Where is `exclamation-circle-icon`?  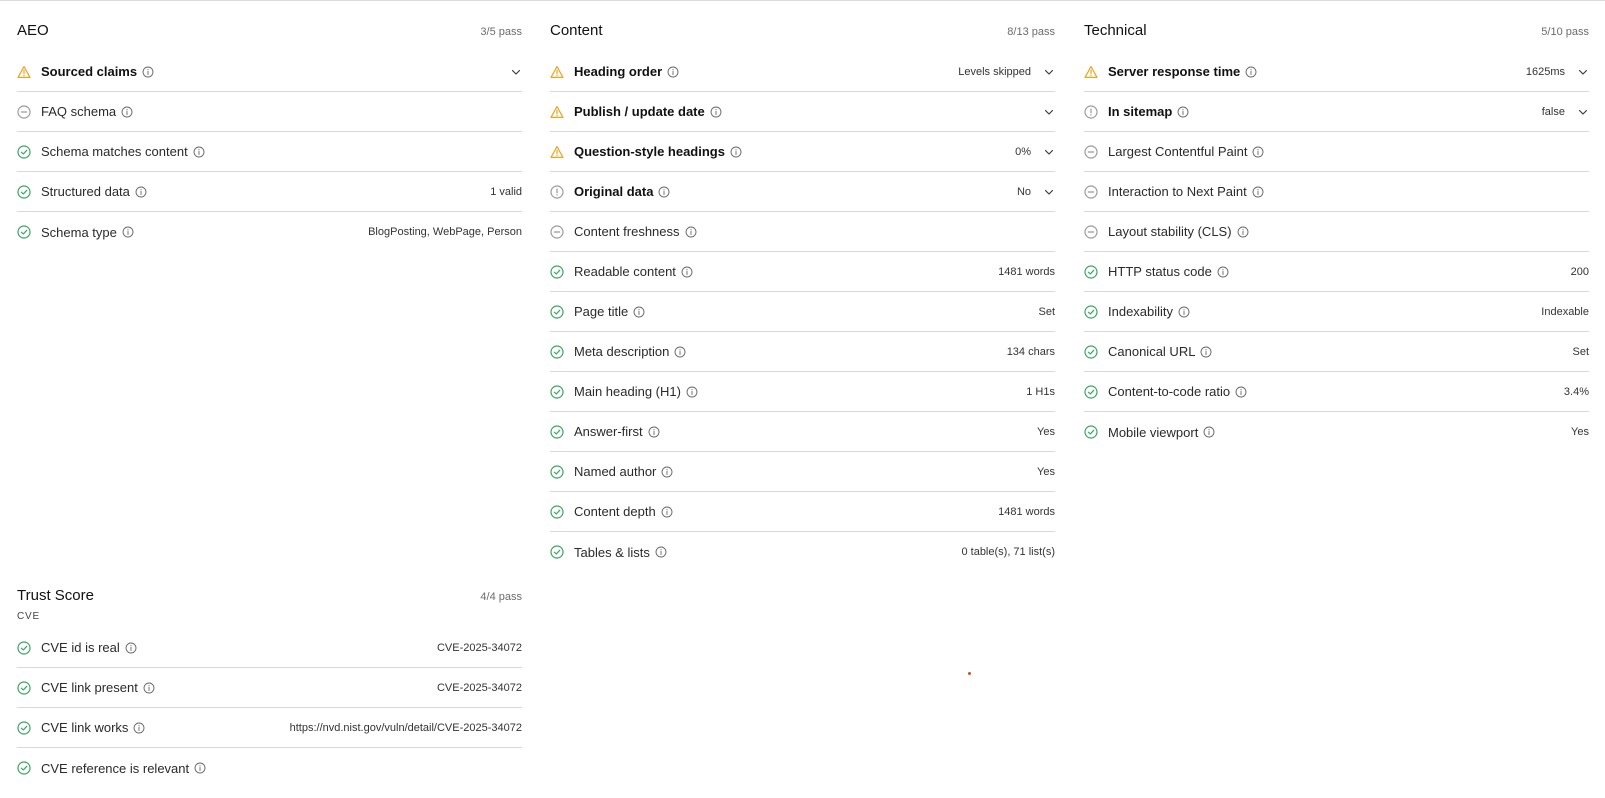 exclamation-circle-icon is located at coordinates (557, 191).